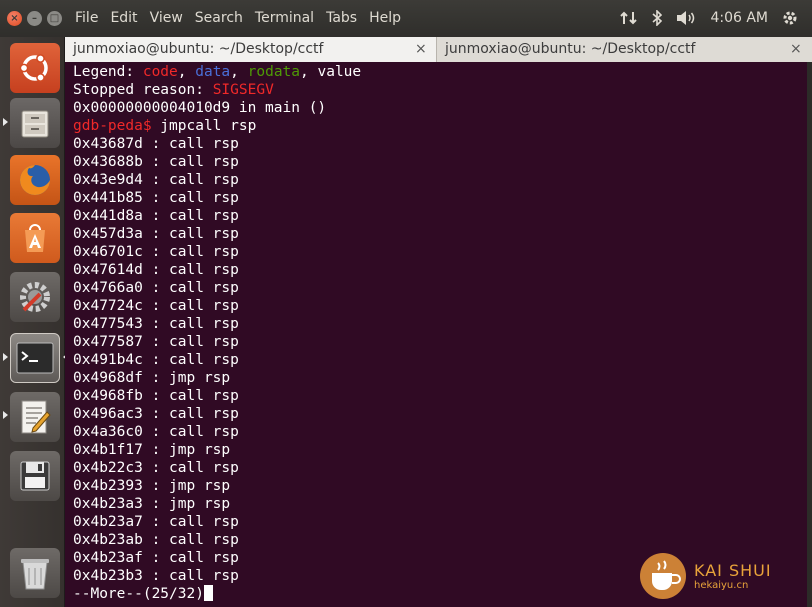  What do you see at coordinates (274, 72) in the screenshot?
I see `legend-rodata: rodata` at bounding box center [274, 72].